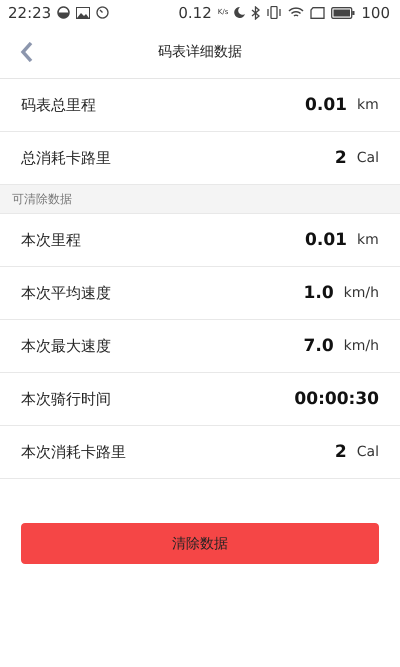 This screenshot has width=400, height=667. What do you see at coordinates (51, 240) in the screenshot?
I see `row-label: 本次里程` at bounding box center [51, 240].